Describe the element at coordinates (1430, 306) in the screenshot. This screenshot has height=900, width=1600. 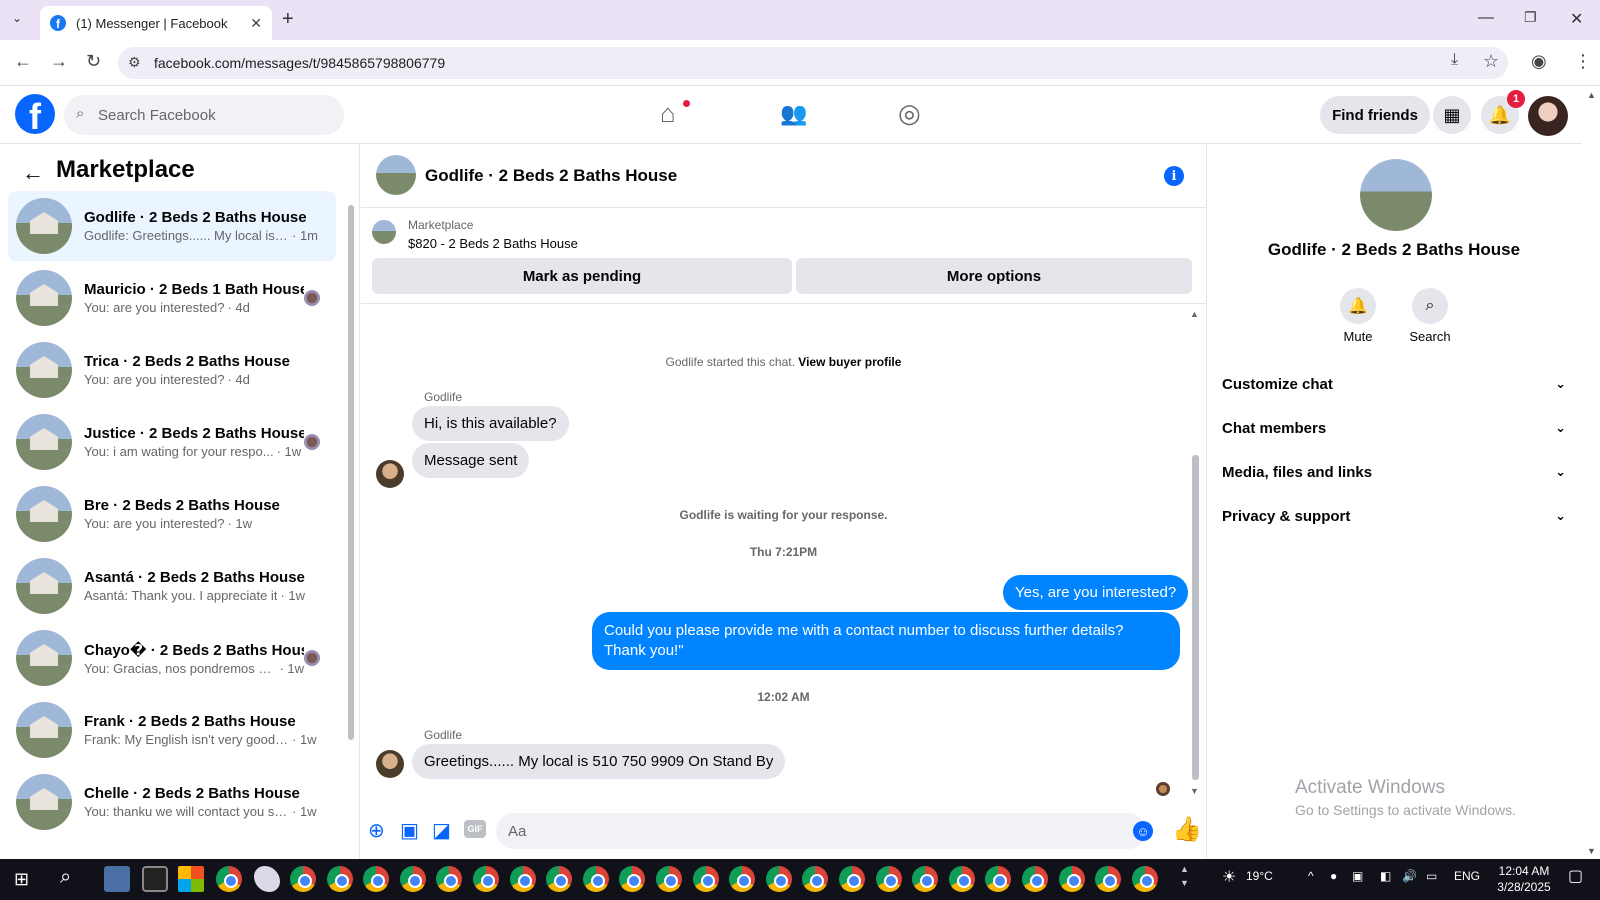
I see `details-search-icon: ⌕` at that location.